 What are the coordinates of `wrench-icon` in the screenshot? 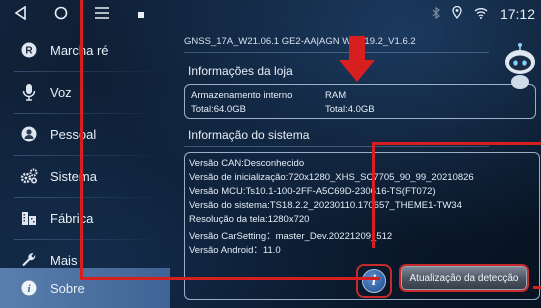 It's located at (29, 260).